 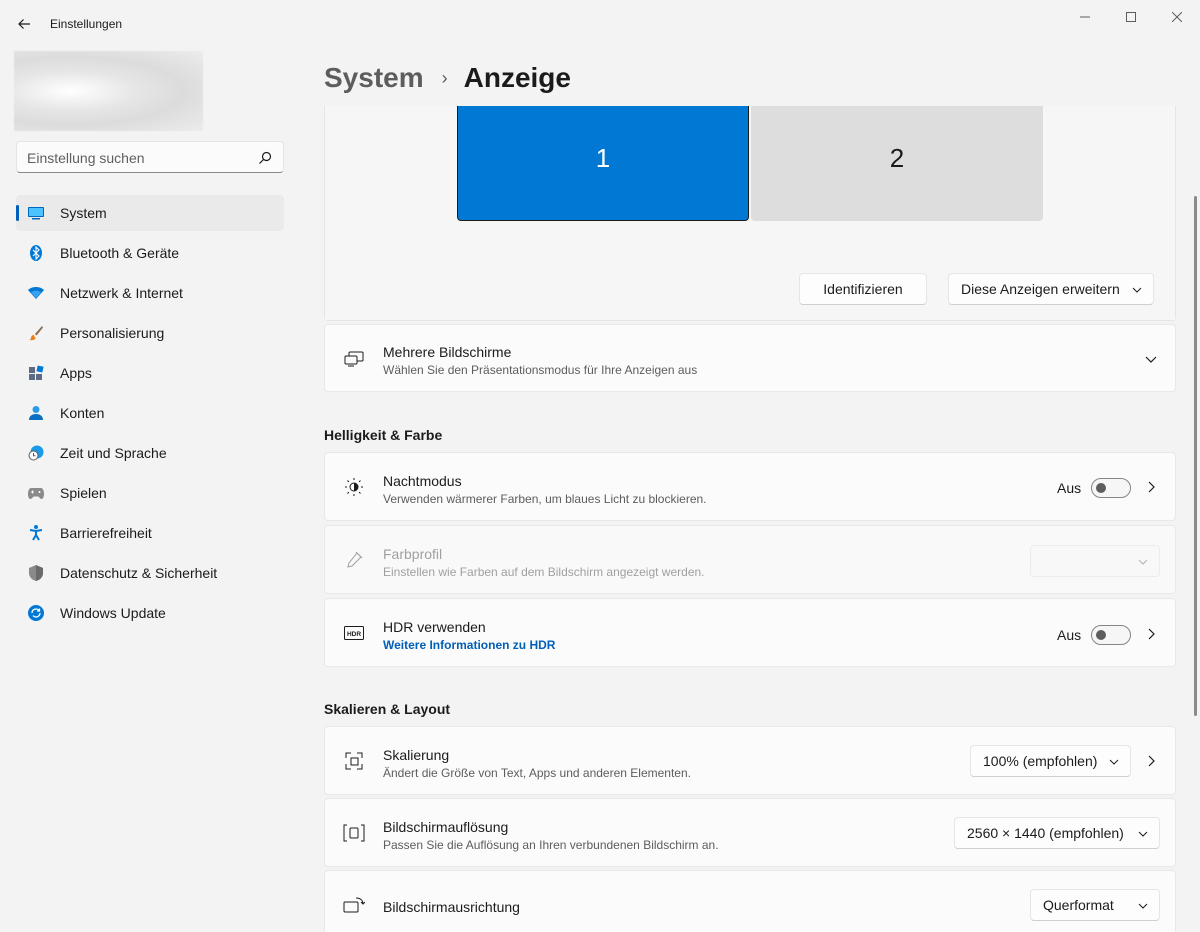 I want to click on identify-button-label: Identifizieren, so click(x=863, y=289).